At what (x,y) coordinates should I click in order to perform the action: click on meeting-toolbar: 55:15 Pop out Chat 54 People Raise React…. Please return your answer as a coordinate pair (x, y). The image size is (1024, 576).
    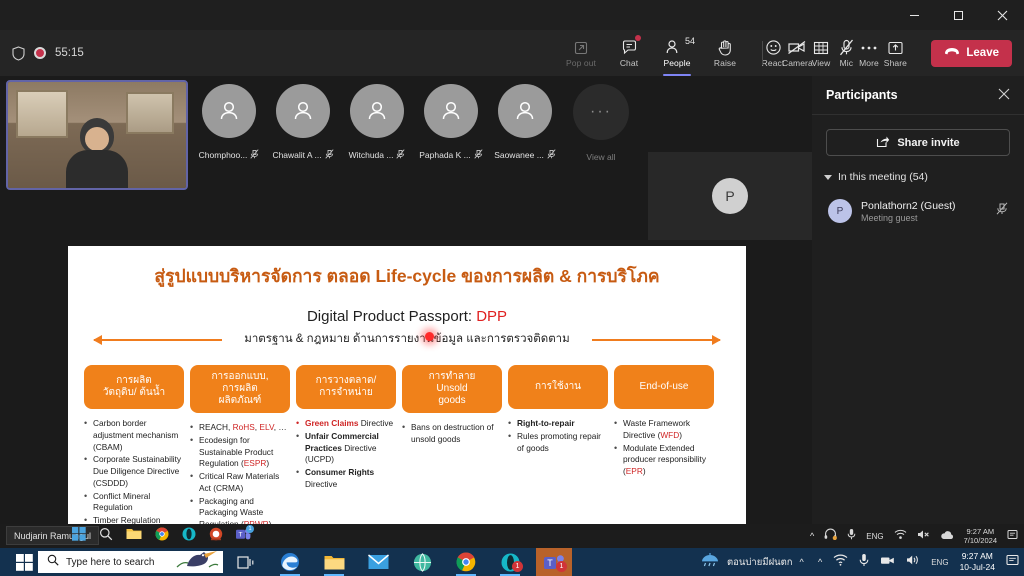
    Looking at the image, I should click on (512, 53).